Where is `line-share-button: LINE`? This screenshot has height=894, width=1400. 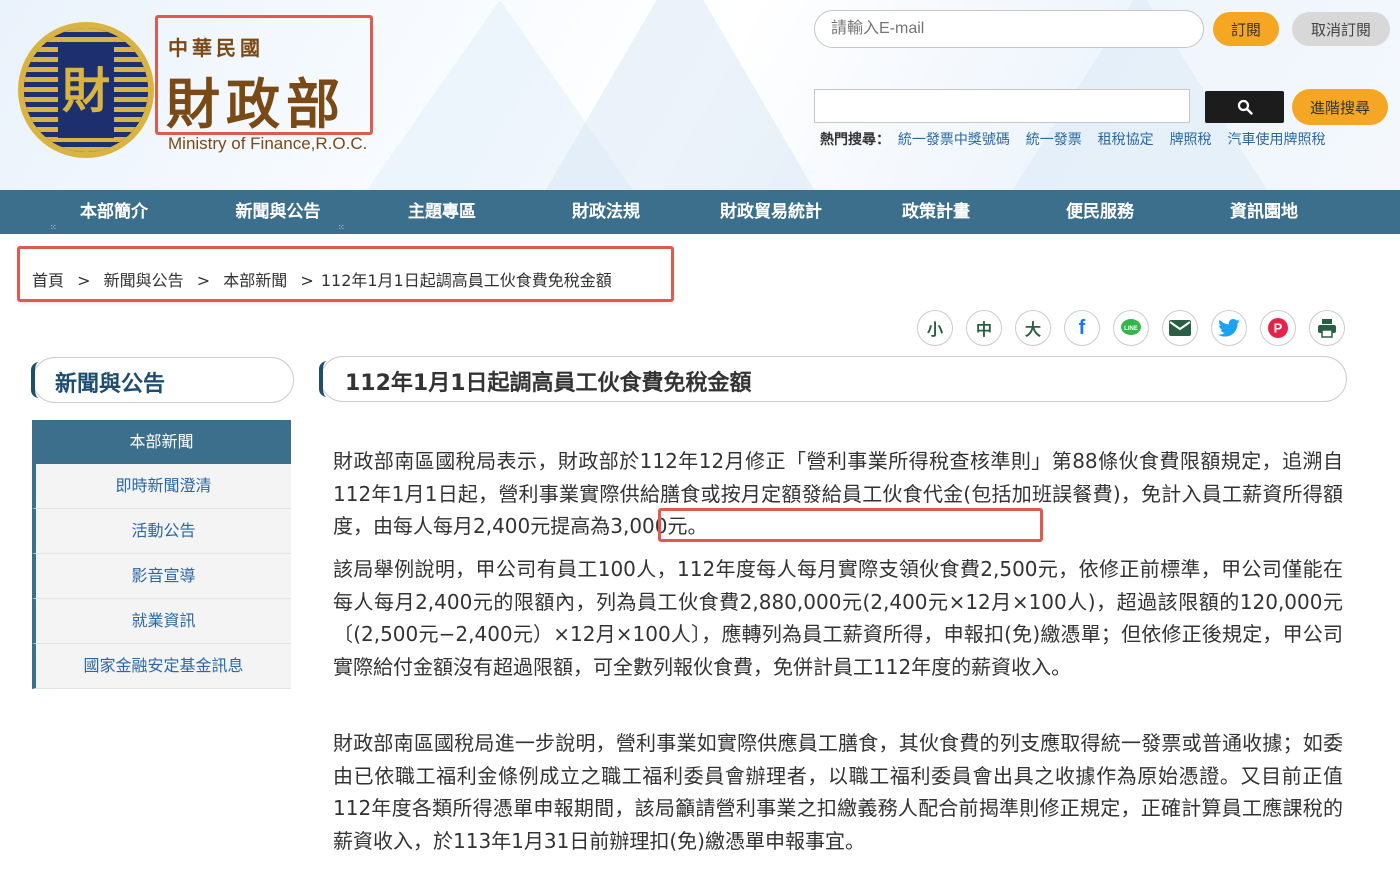
line-share-button: LINE is located at coordinates (1131, 328).